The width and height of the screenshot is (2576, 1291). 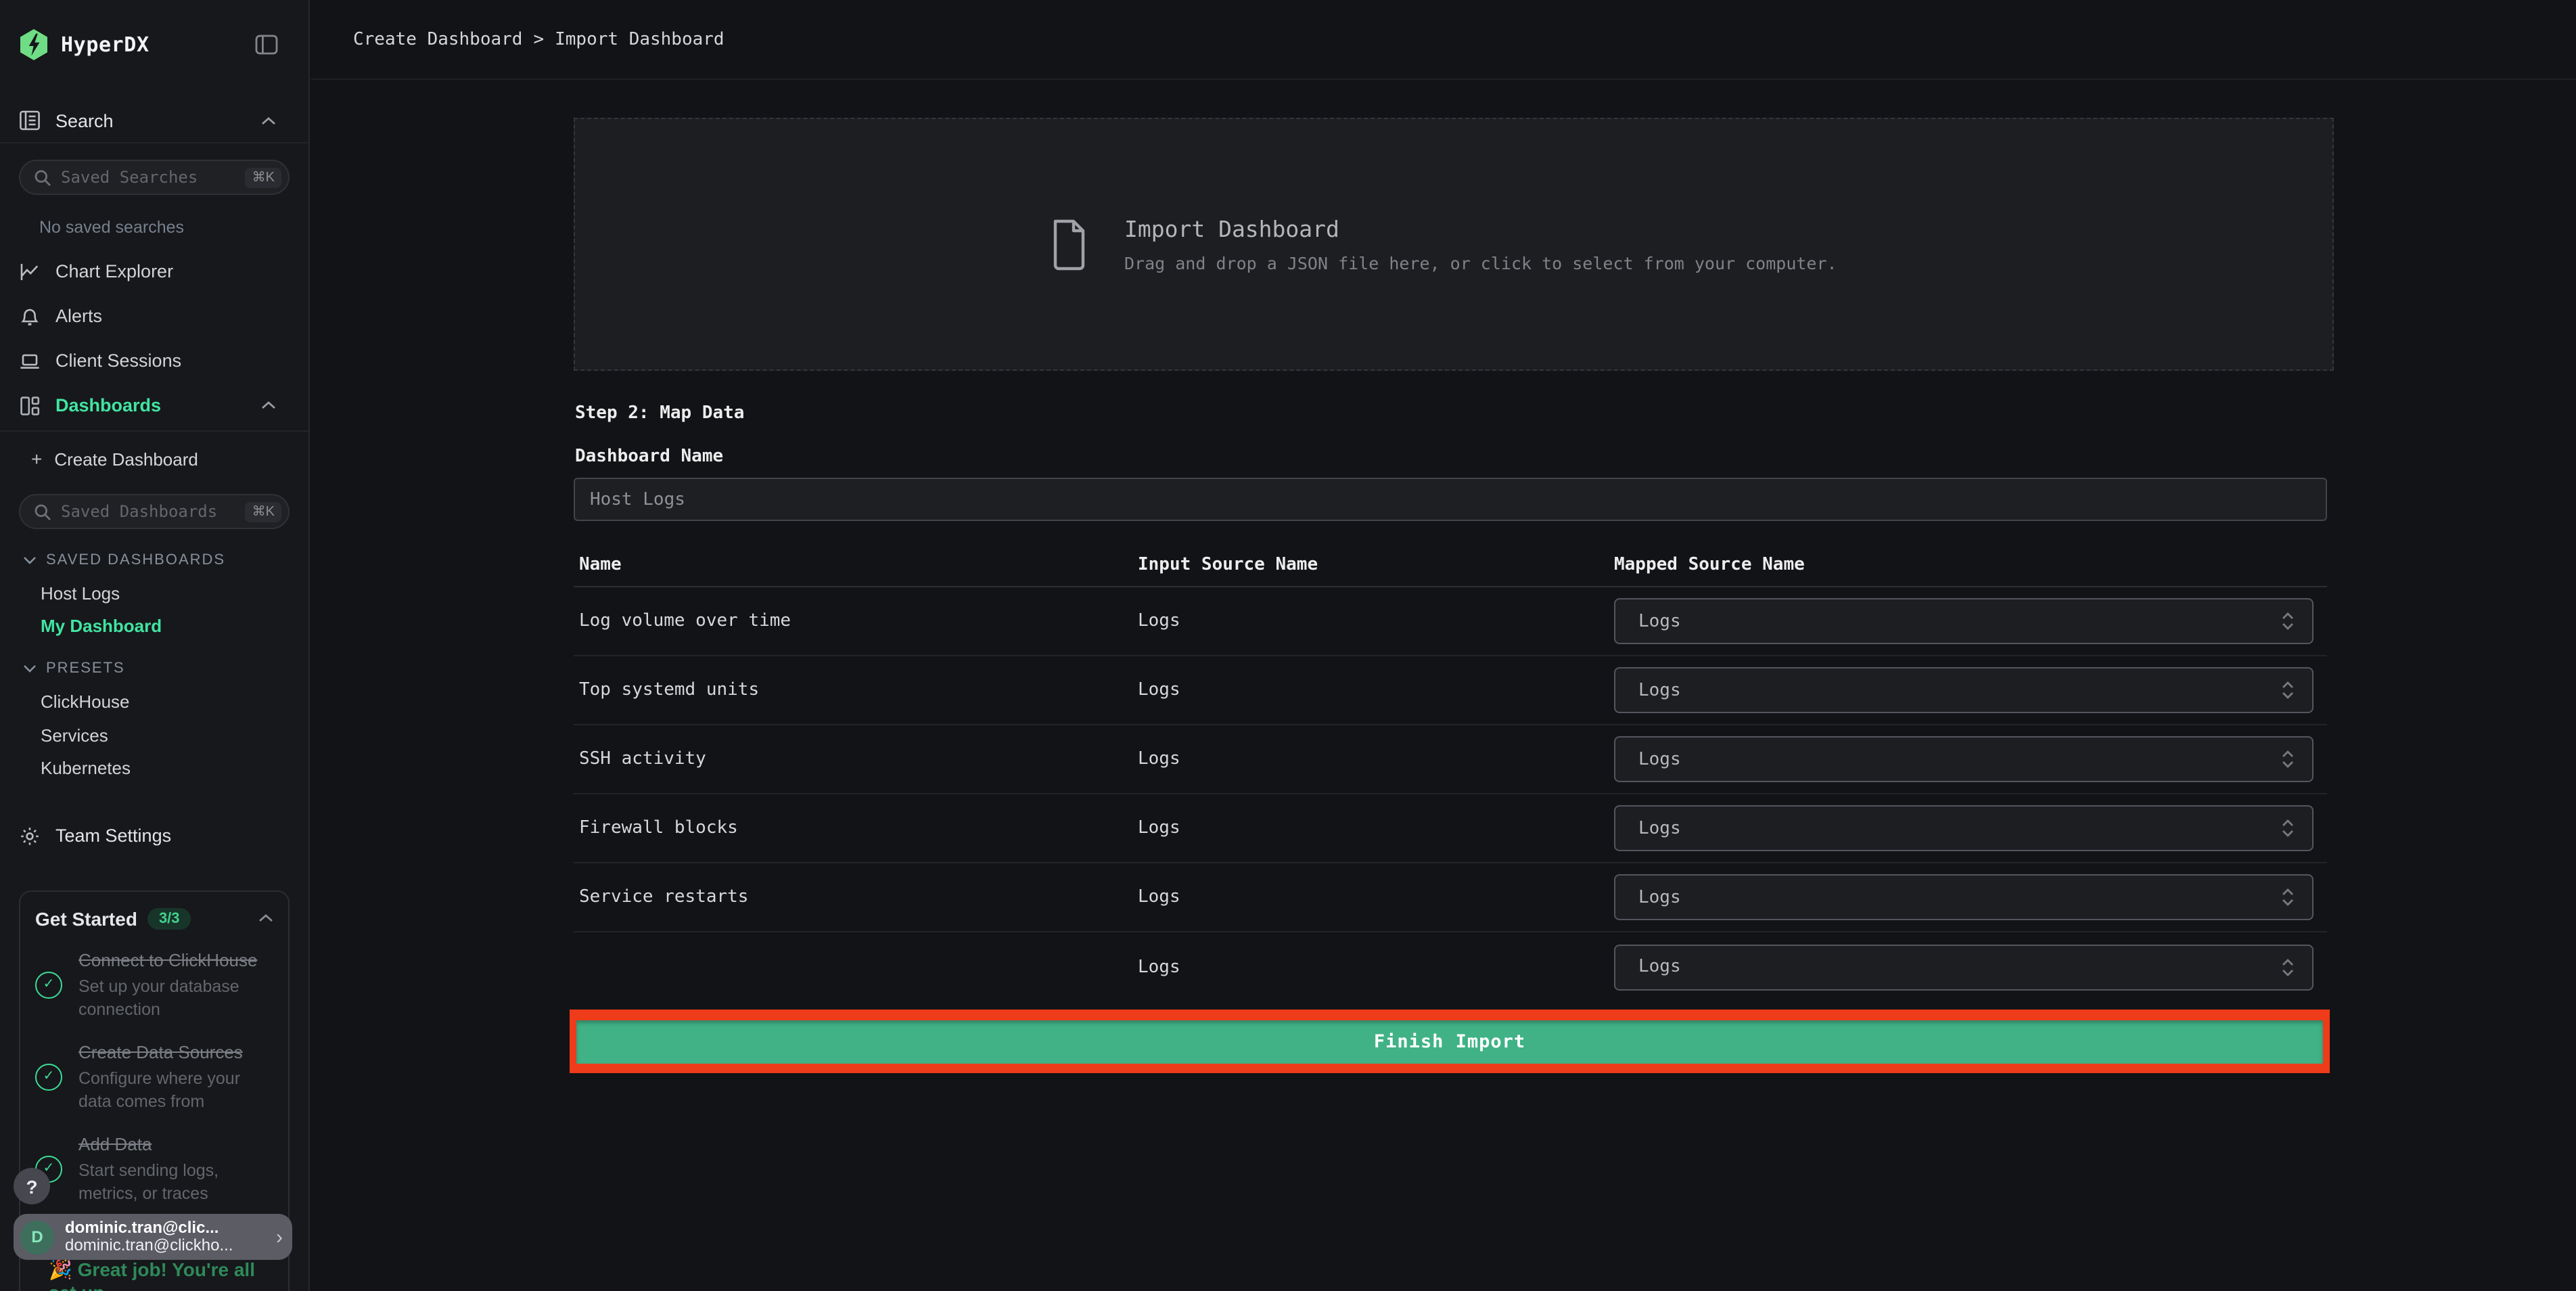 What do you see at coordinates (118, 360) in the screenshot?
I see `nav-label: Client Sessions` at bounding box center [118, 360].